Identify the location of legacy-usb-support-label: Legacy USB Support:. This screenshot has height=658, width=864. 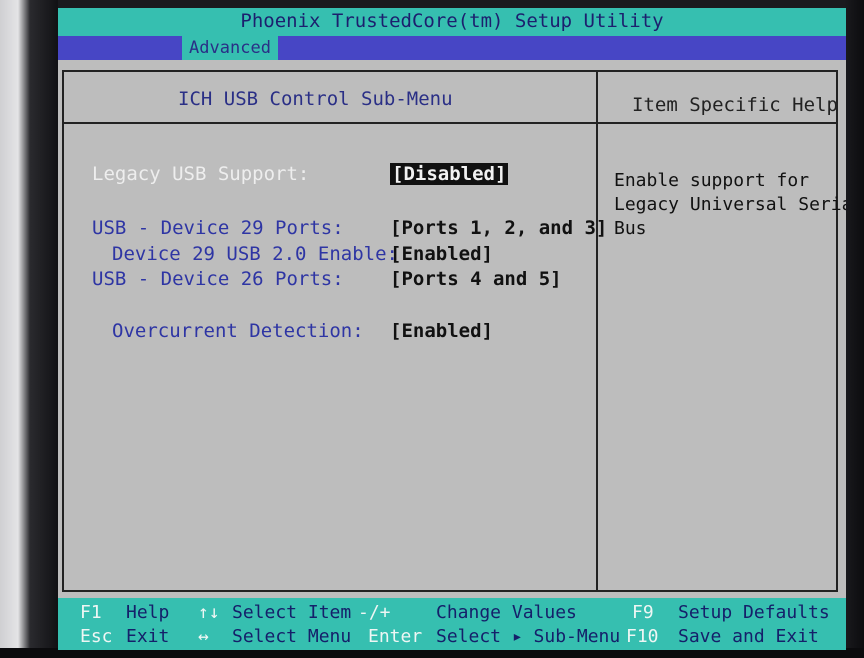
(200, 174).